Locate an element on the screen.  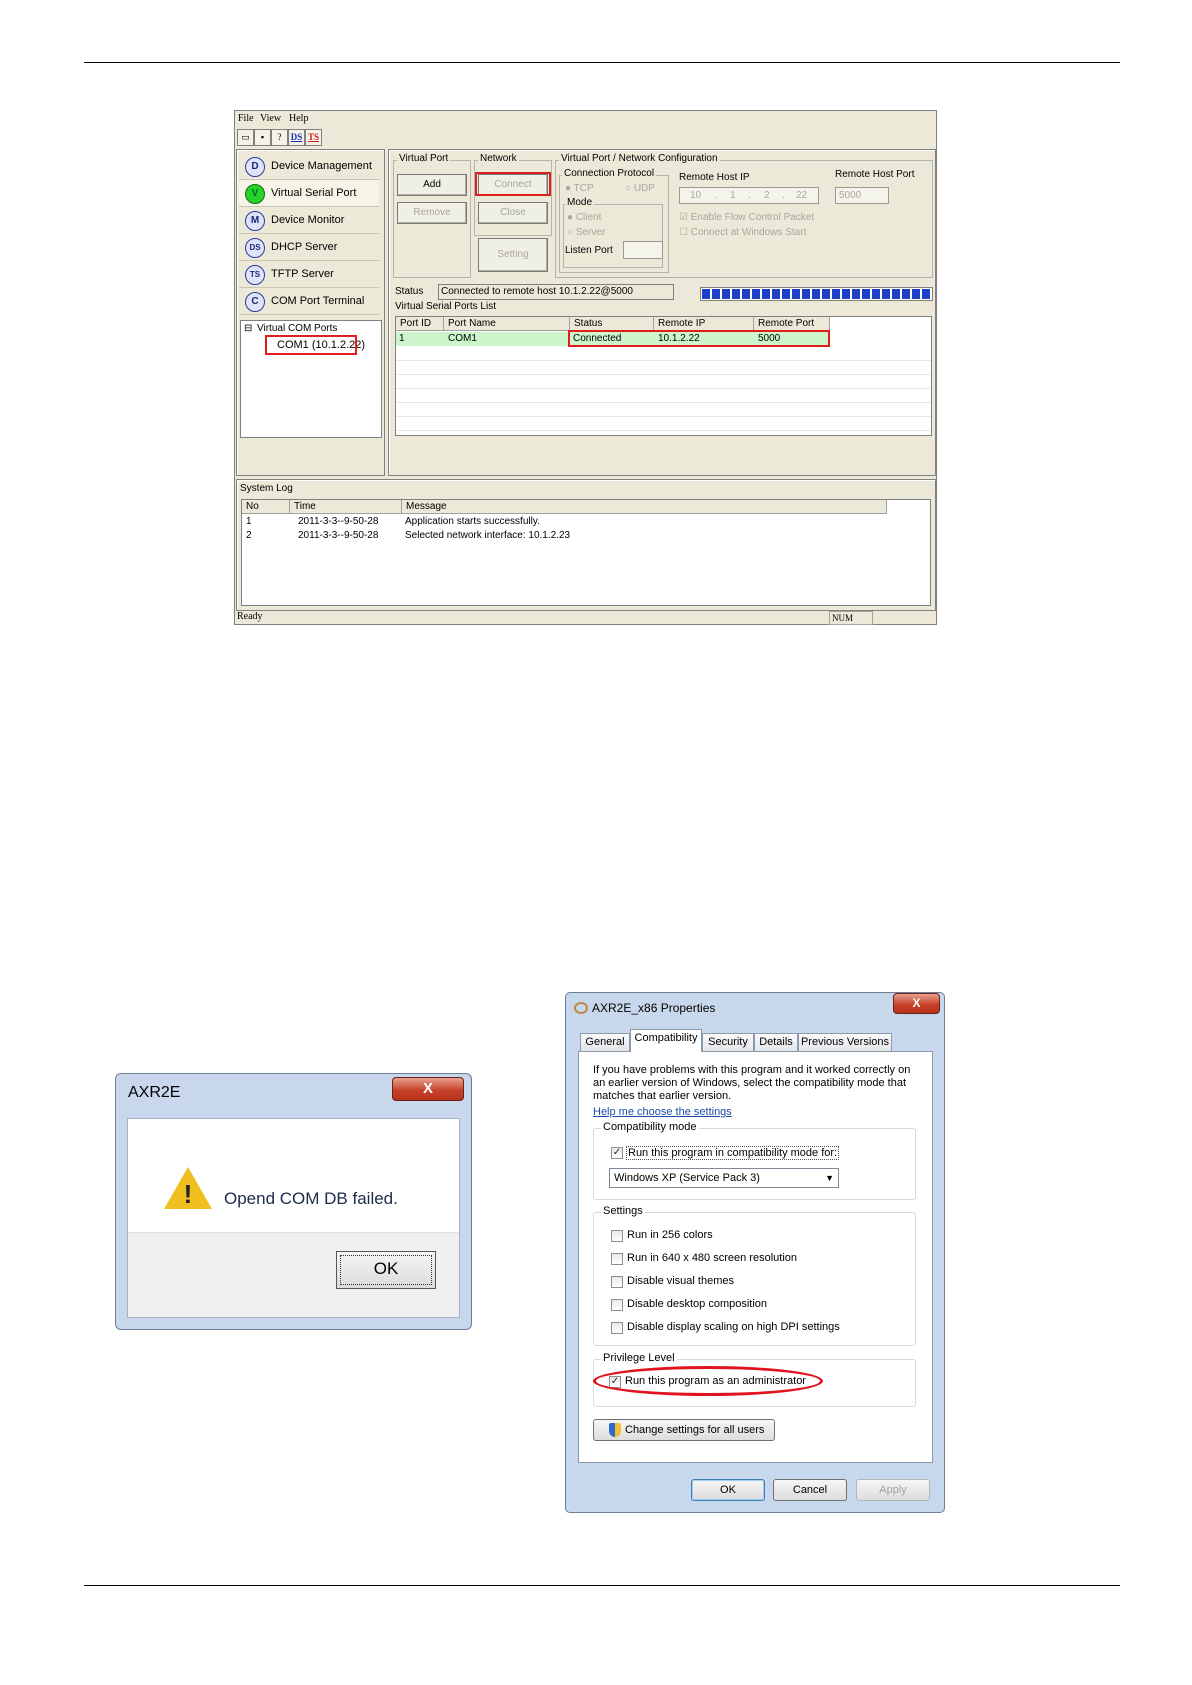
nav-label: Virtual Serial Port is located at coordinates (314, 193).